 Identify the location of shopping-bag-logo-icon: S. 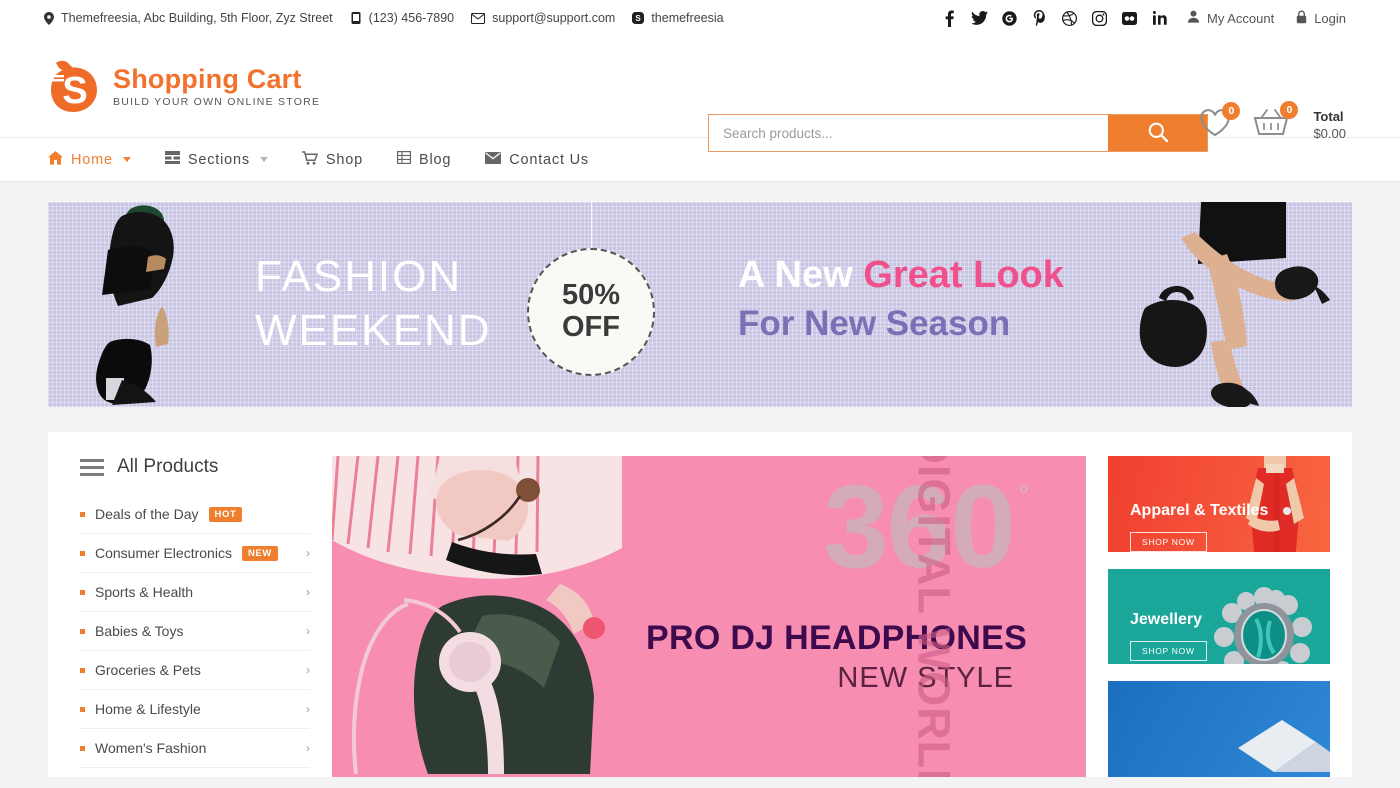
(75, 87).